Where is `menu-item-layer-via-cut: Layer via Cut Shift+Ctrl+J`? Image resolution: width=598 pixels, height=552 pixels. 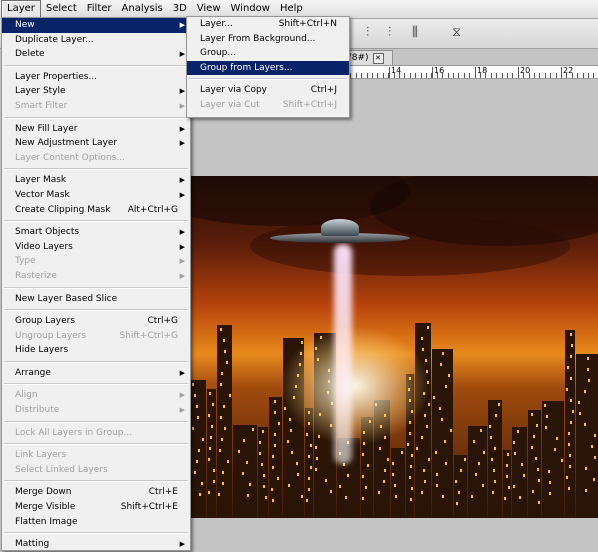 menu-item-layer-via-cut: Layer via Cut Shift+Ctrl+J is located at coordinates (268, 105).